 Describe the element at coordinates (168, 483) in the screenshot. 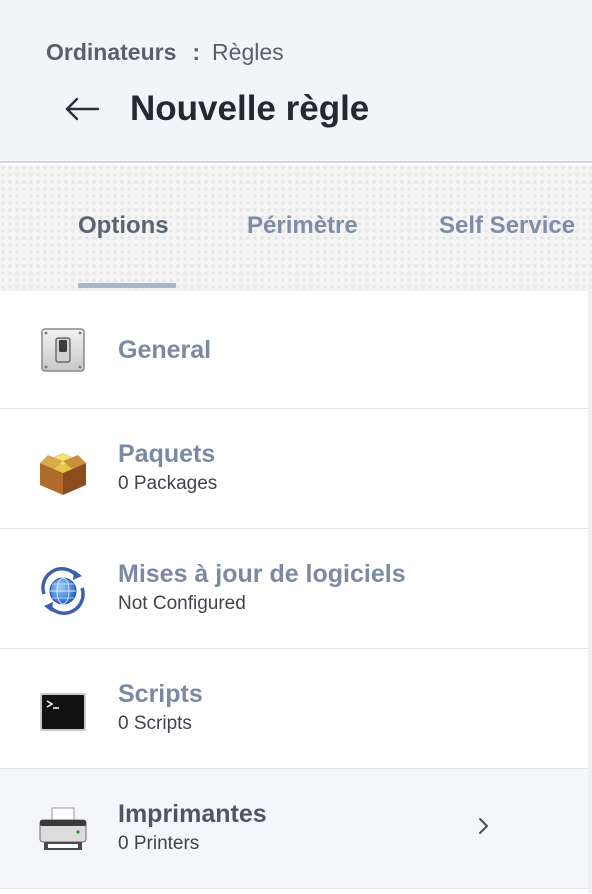

I see `list-item-subtitle: 0 Packages` at that location.